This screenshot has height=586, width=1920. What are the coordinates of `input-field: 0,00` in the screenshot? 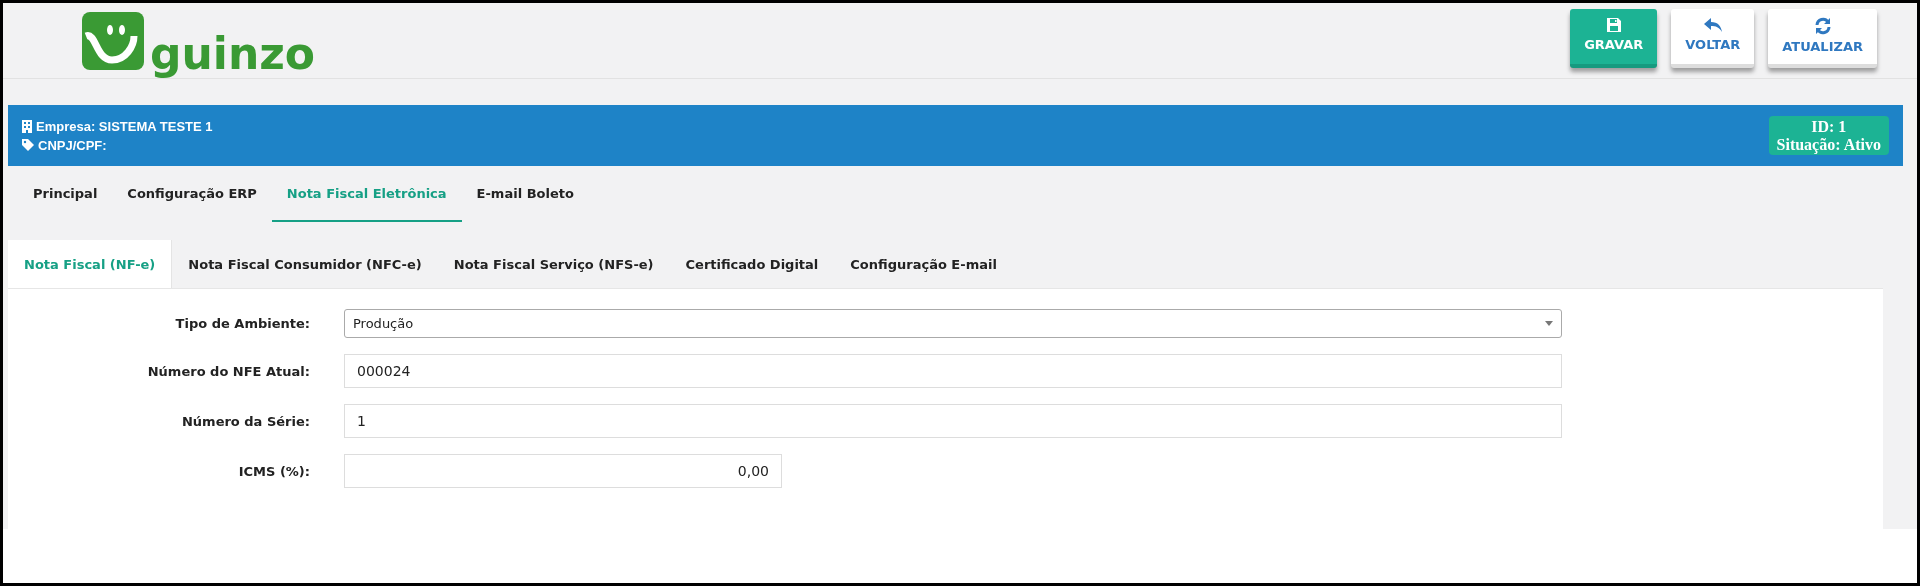 It's located at (563, 471).